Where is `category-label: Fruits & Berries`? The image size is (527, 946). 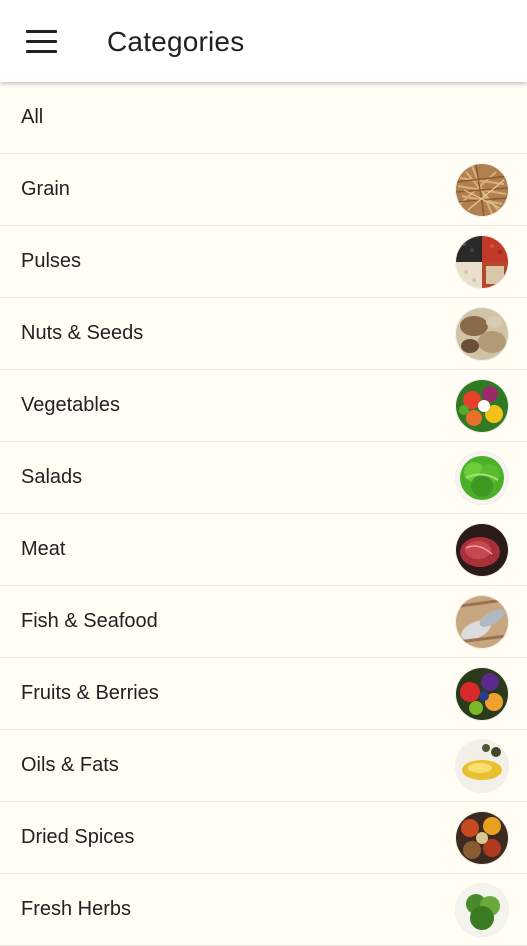
category-label: Fruits & Berries is located at coordinates (90, 693).